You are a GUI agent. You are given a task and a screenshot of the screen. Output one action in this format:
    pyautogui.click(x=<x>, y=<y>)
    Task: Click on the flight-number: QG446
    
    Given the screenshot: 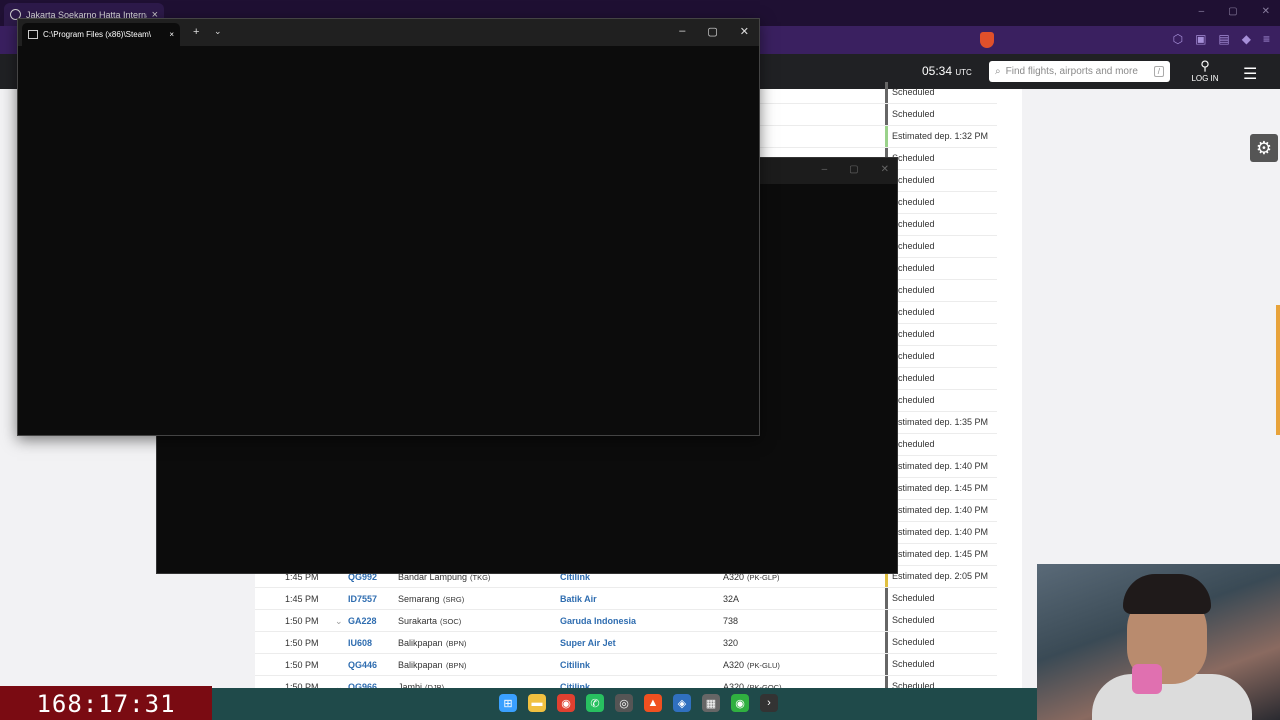 What is the action you would take?
    pyautogui.click(x=362, y=665)
    